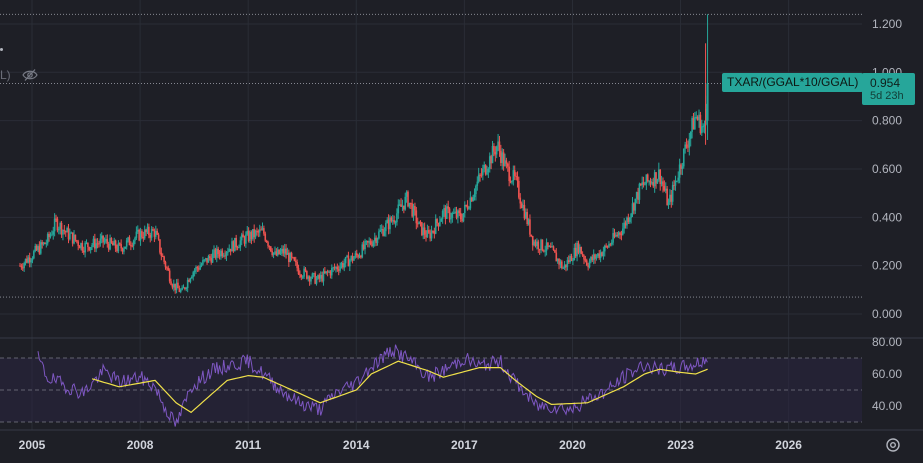 The image size is (923, 463). What do you see at coordinates (885, 83) in the screenshot?
I see `last-price-value: 0.954` at bounding box center [885, 83].